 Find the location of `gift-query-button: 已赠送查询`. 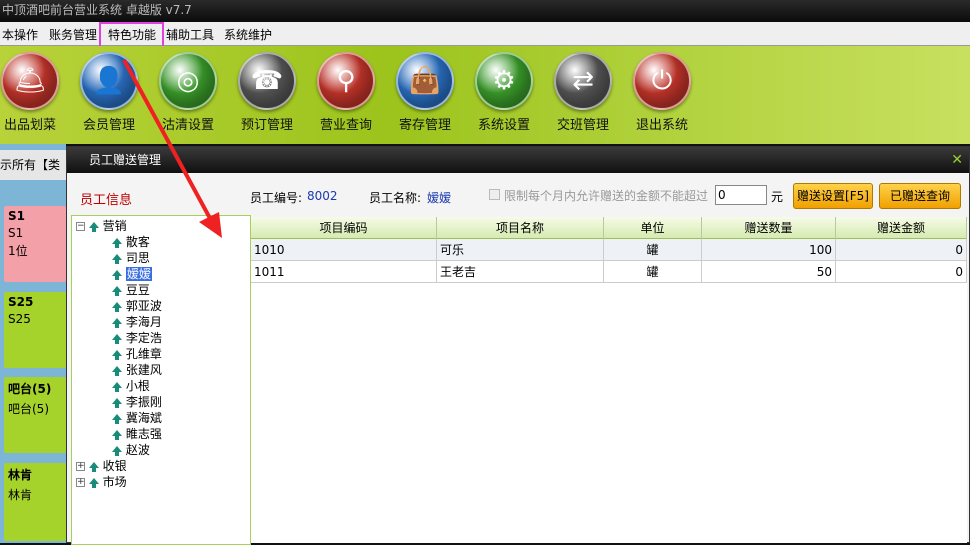

gift-query-button: 已赠送查询 is located at coordinates (920, 196).